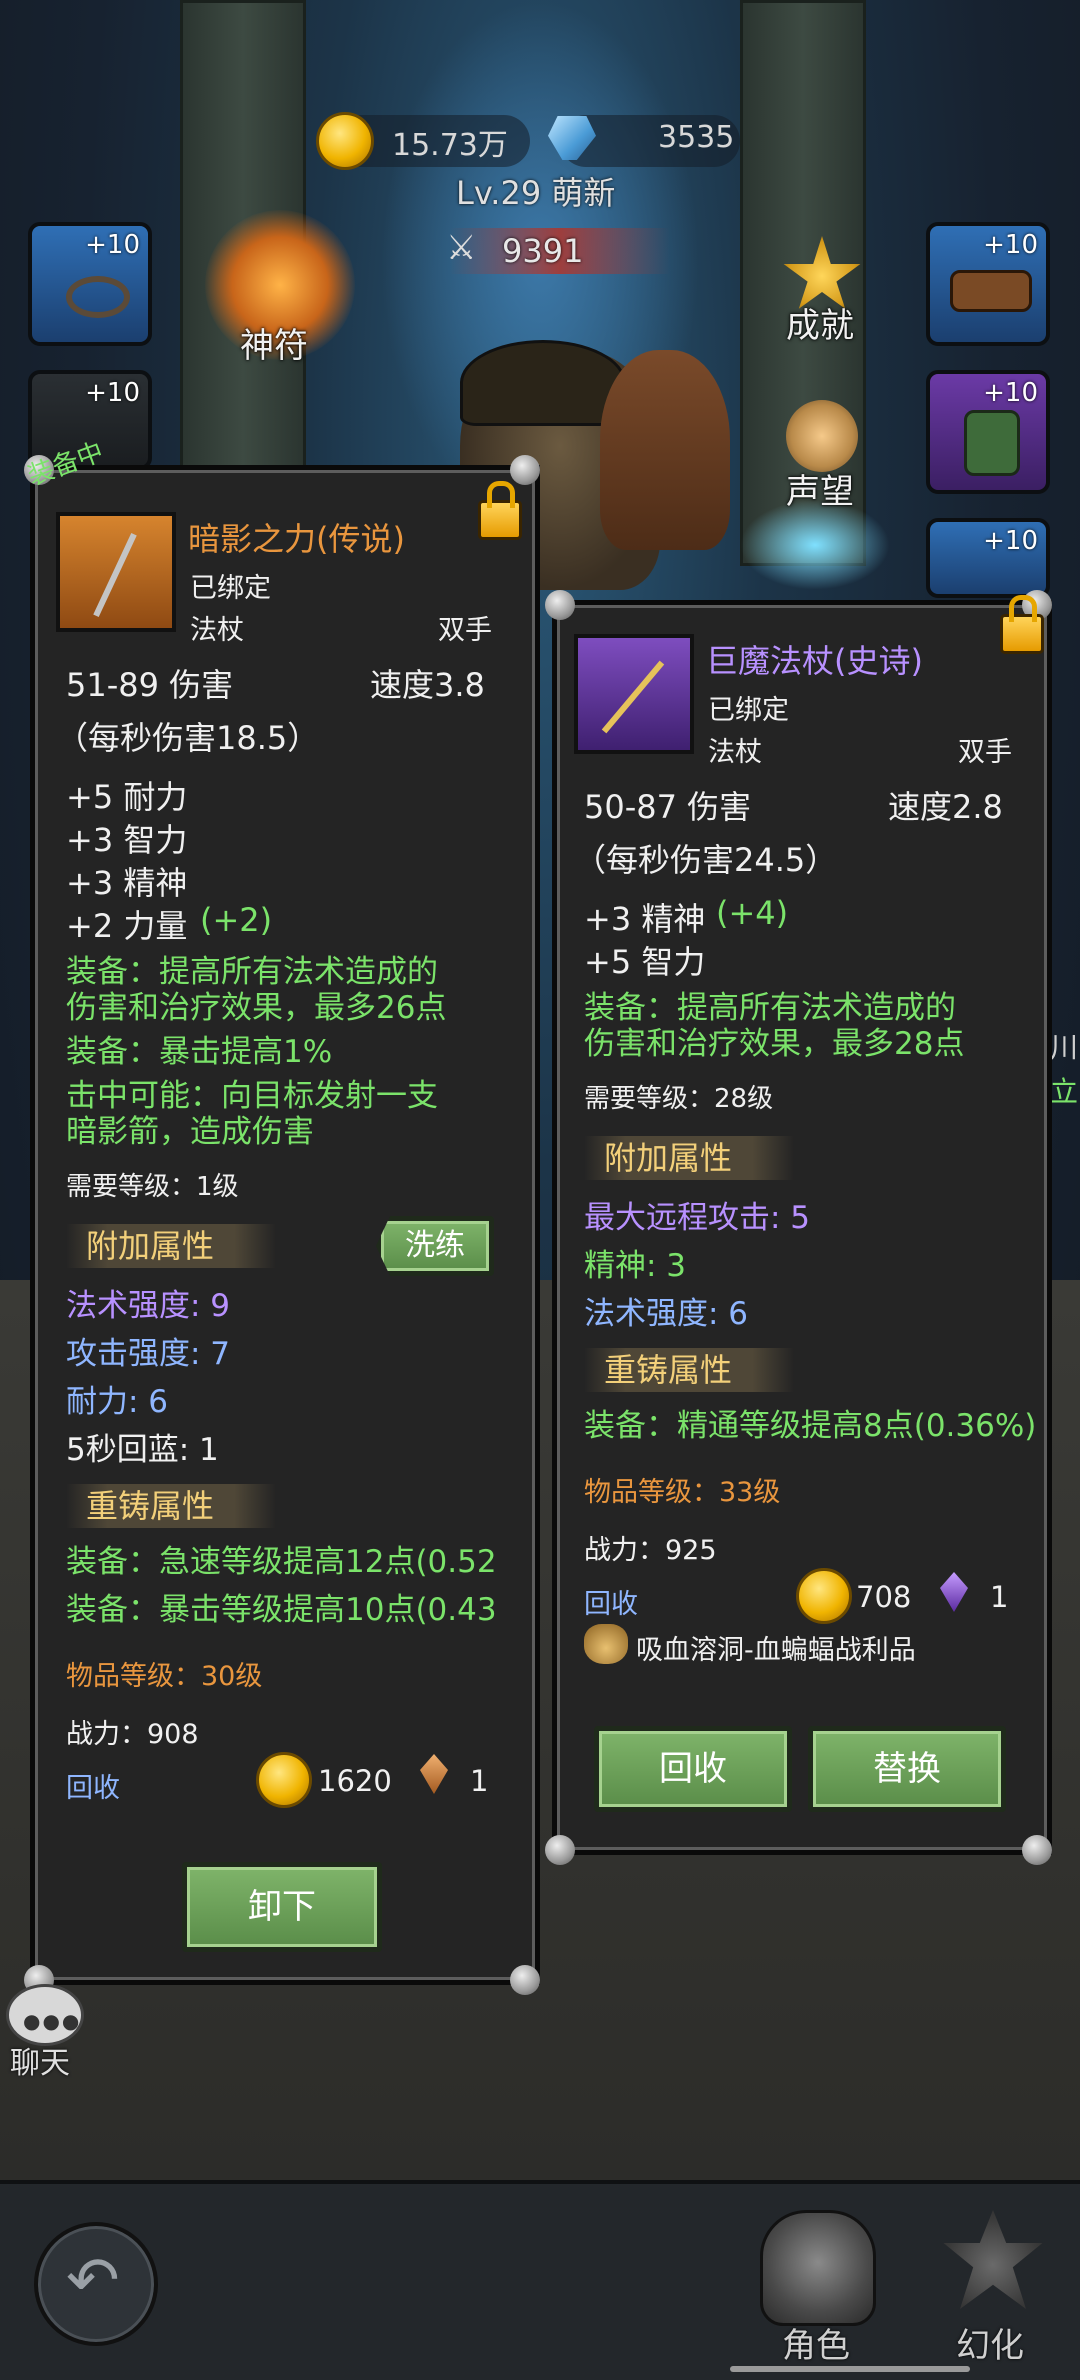  Describe the element at coordinates (274, 346) in the screenshot. I see `rune-label: 神符` at that location.